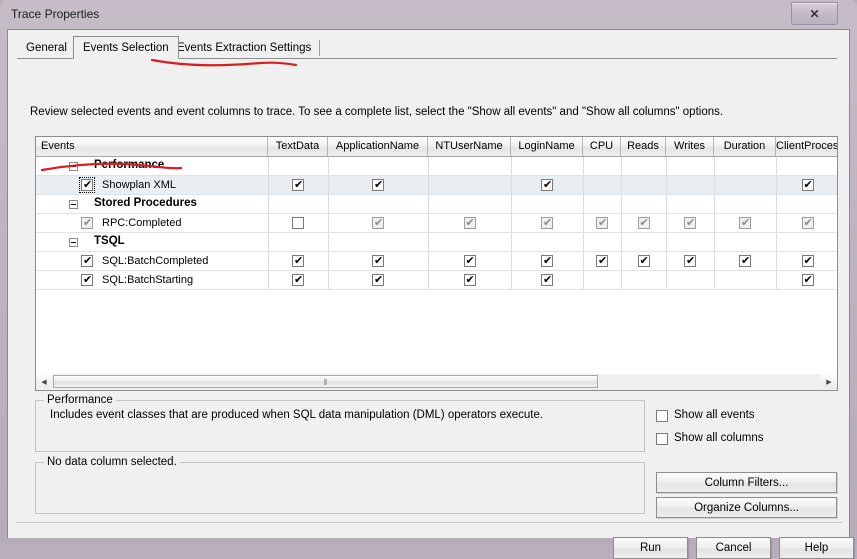 This screenshot has height=559, width=857. I want to click on scrollbar-thumb: ⦀, so click(325, 381).